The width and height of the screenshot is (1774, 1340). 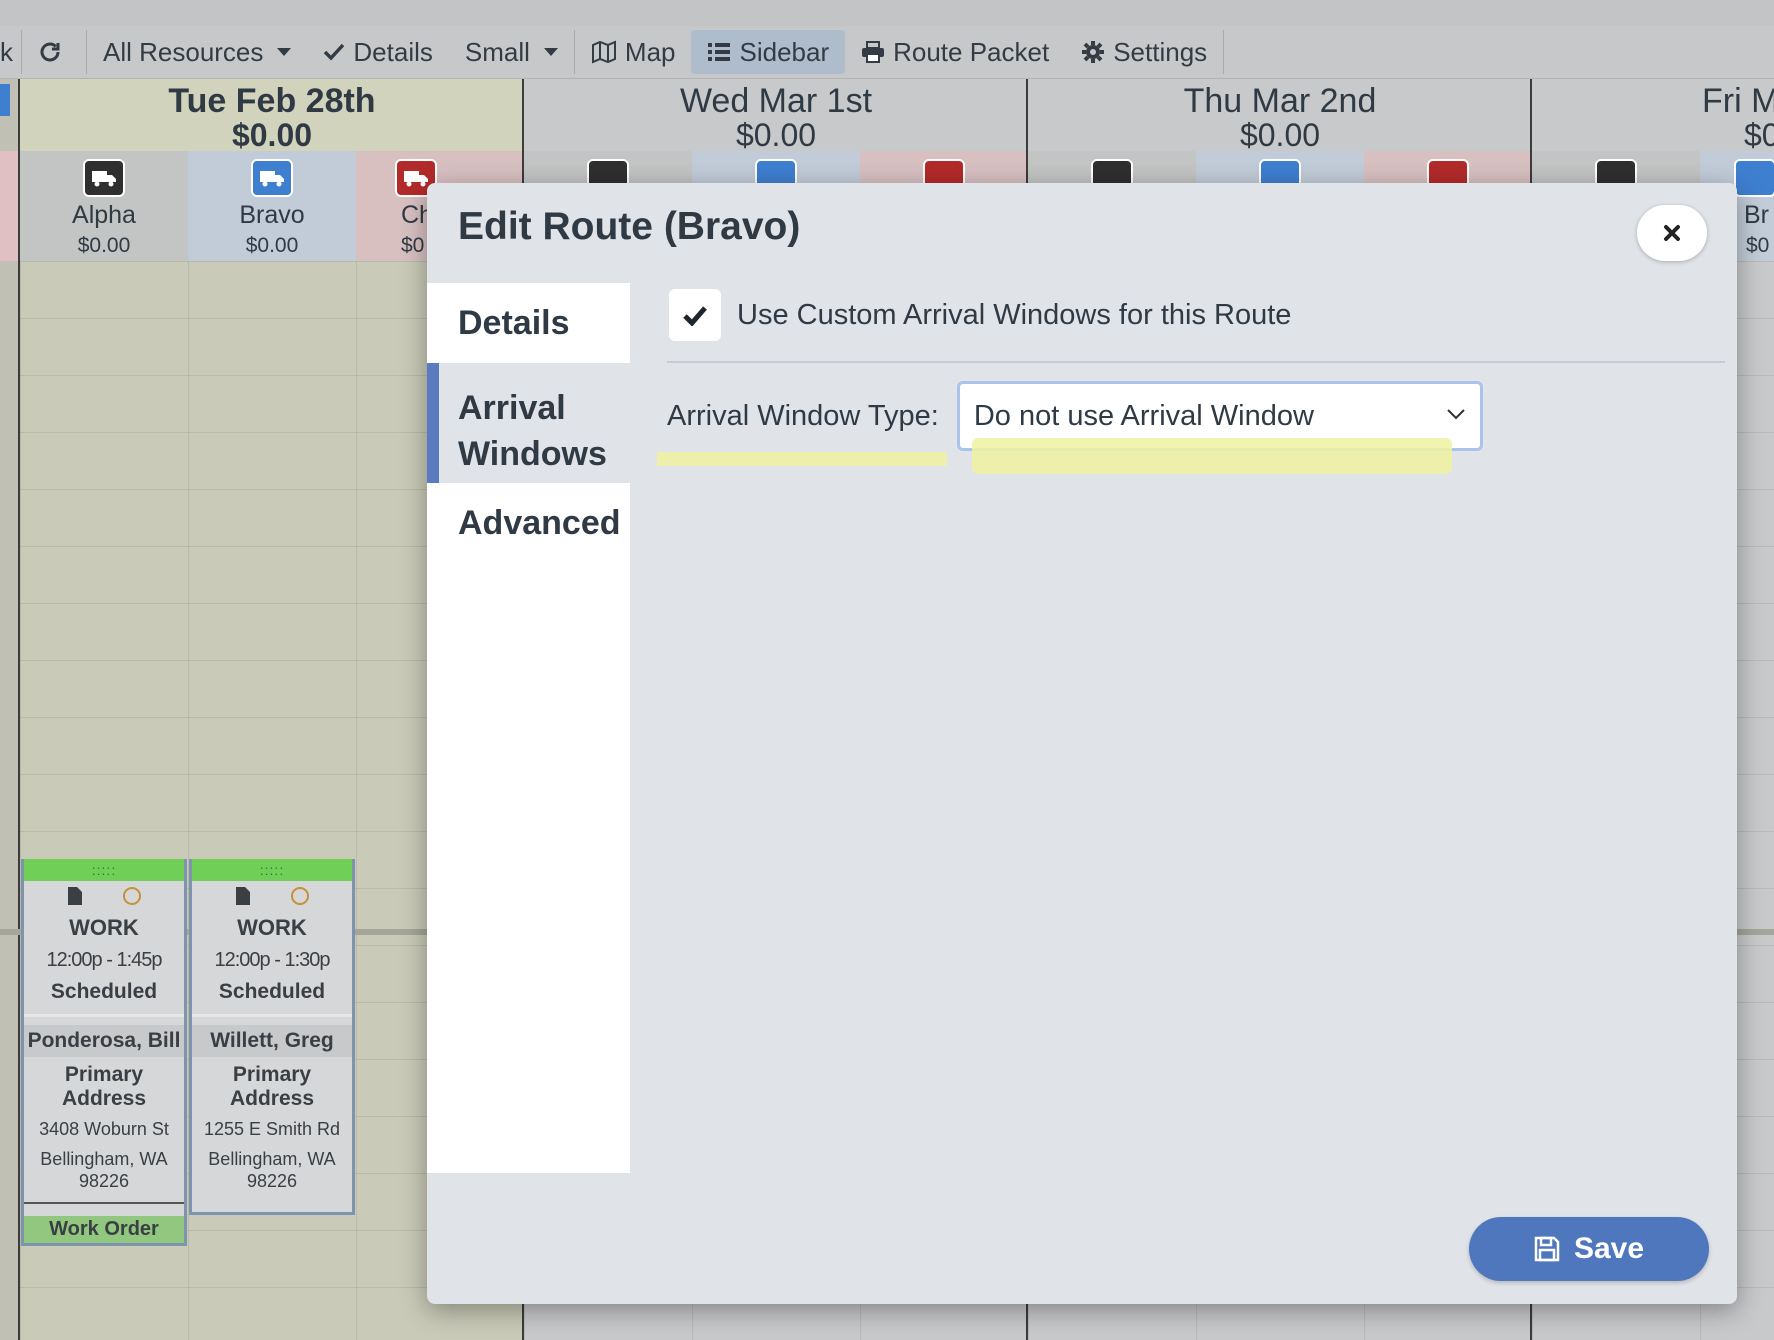 What do you see at coordinates (272, 1041) in the screenshot?
I see `card-customer: Willett, Greg` at bounding box center [272, 1041].